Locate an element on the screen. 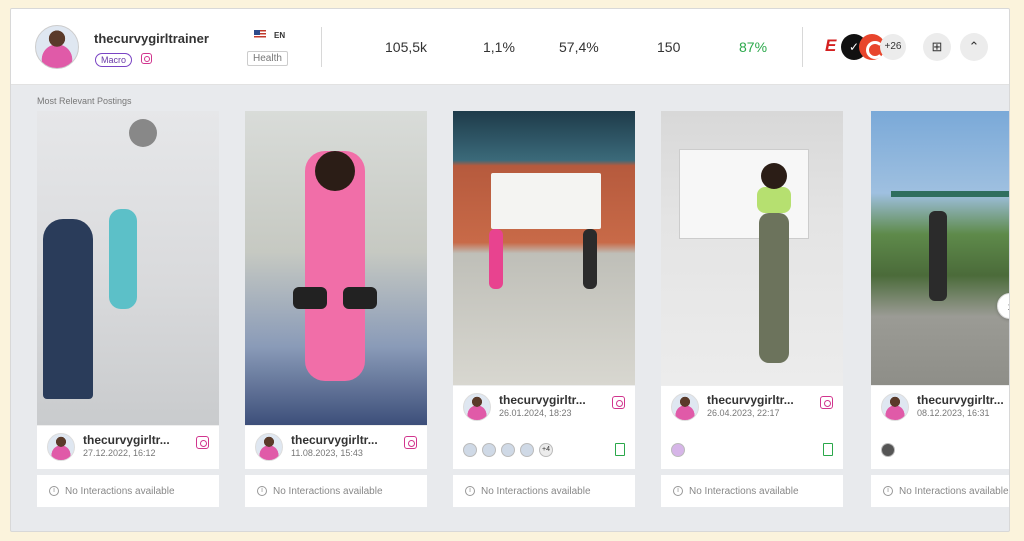  category-tag: Health is located at coordinates (267, 58).